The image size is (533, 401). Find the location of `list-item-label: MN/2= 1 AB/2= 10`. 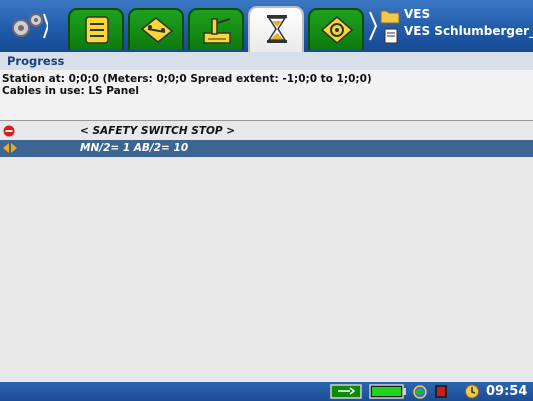

list-item-label: MN/2= 1 AB/2= 10 is located at coordinates (134, 148).